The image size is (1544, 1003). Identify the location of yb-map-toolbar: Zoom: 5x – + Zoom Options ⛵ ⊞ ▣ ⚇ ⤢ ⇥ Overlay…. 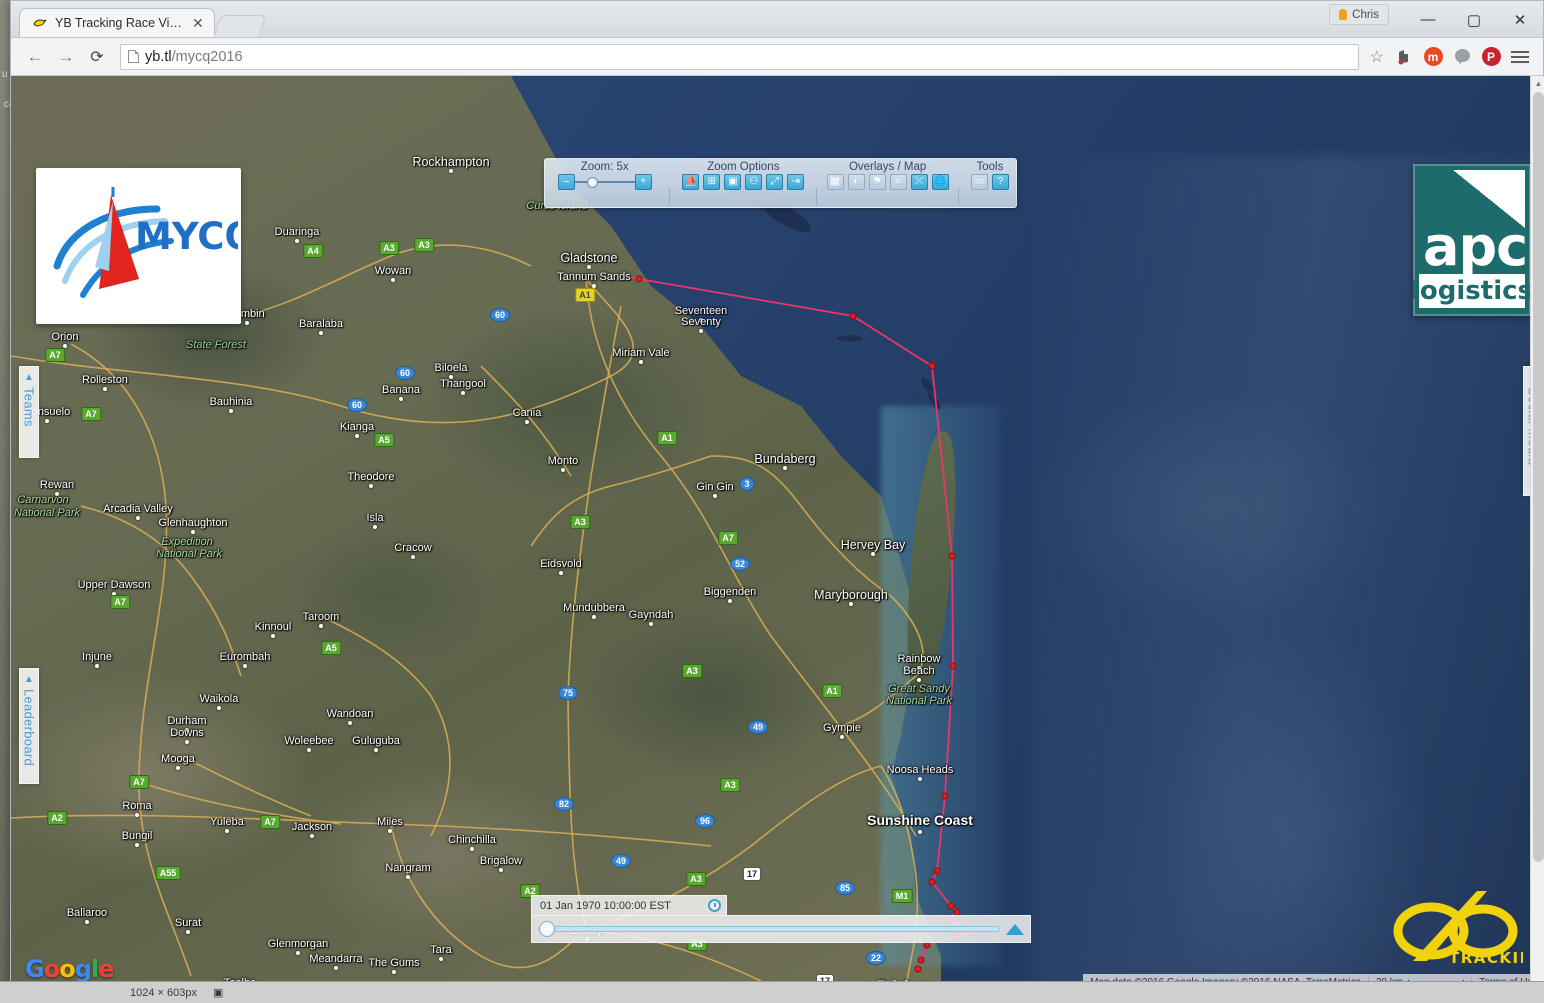
(780, 183).